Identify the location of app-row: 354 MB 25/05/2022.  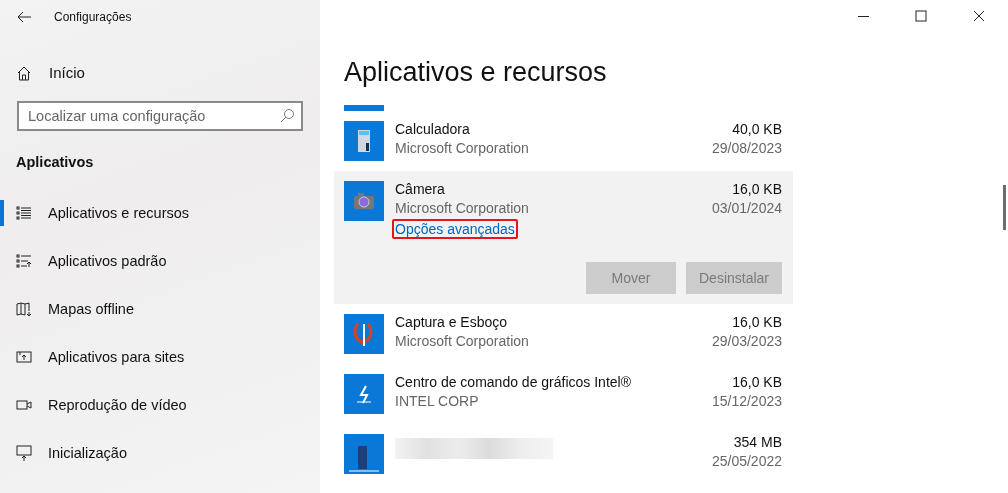
(563, 454).